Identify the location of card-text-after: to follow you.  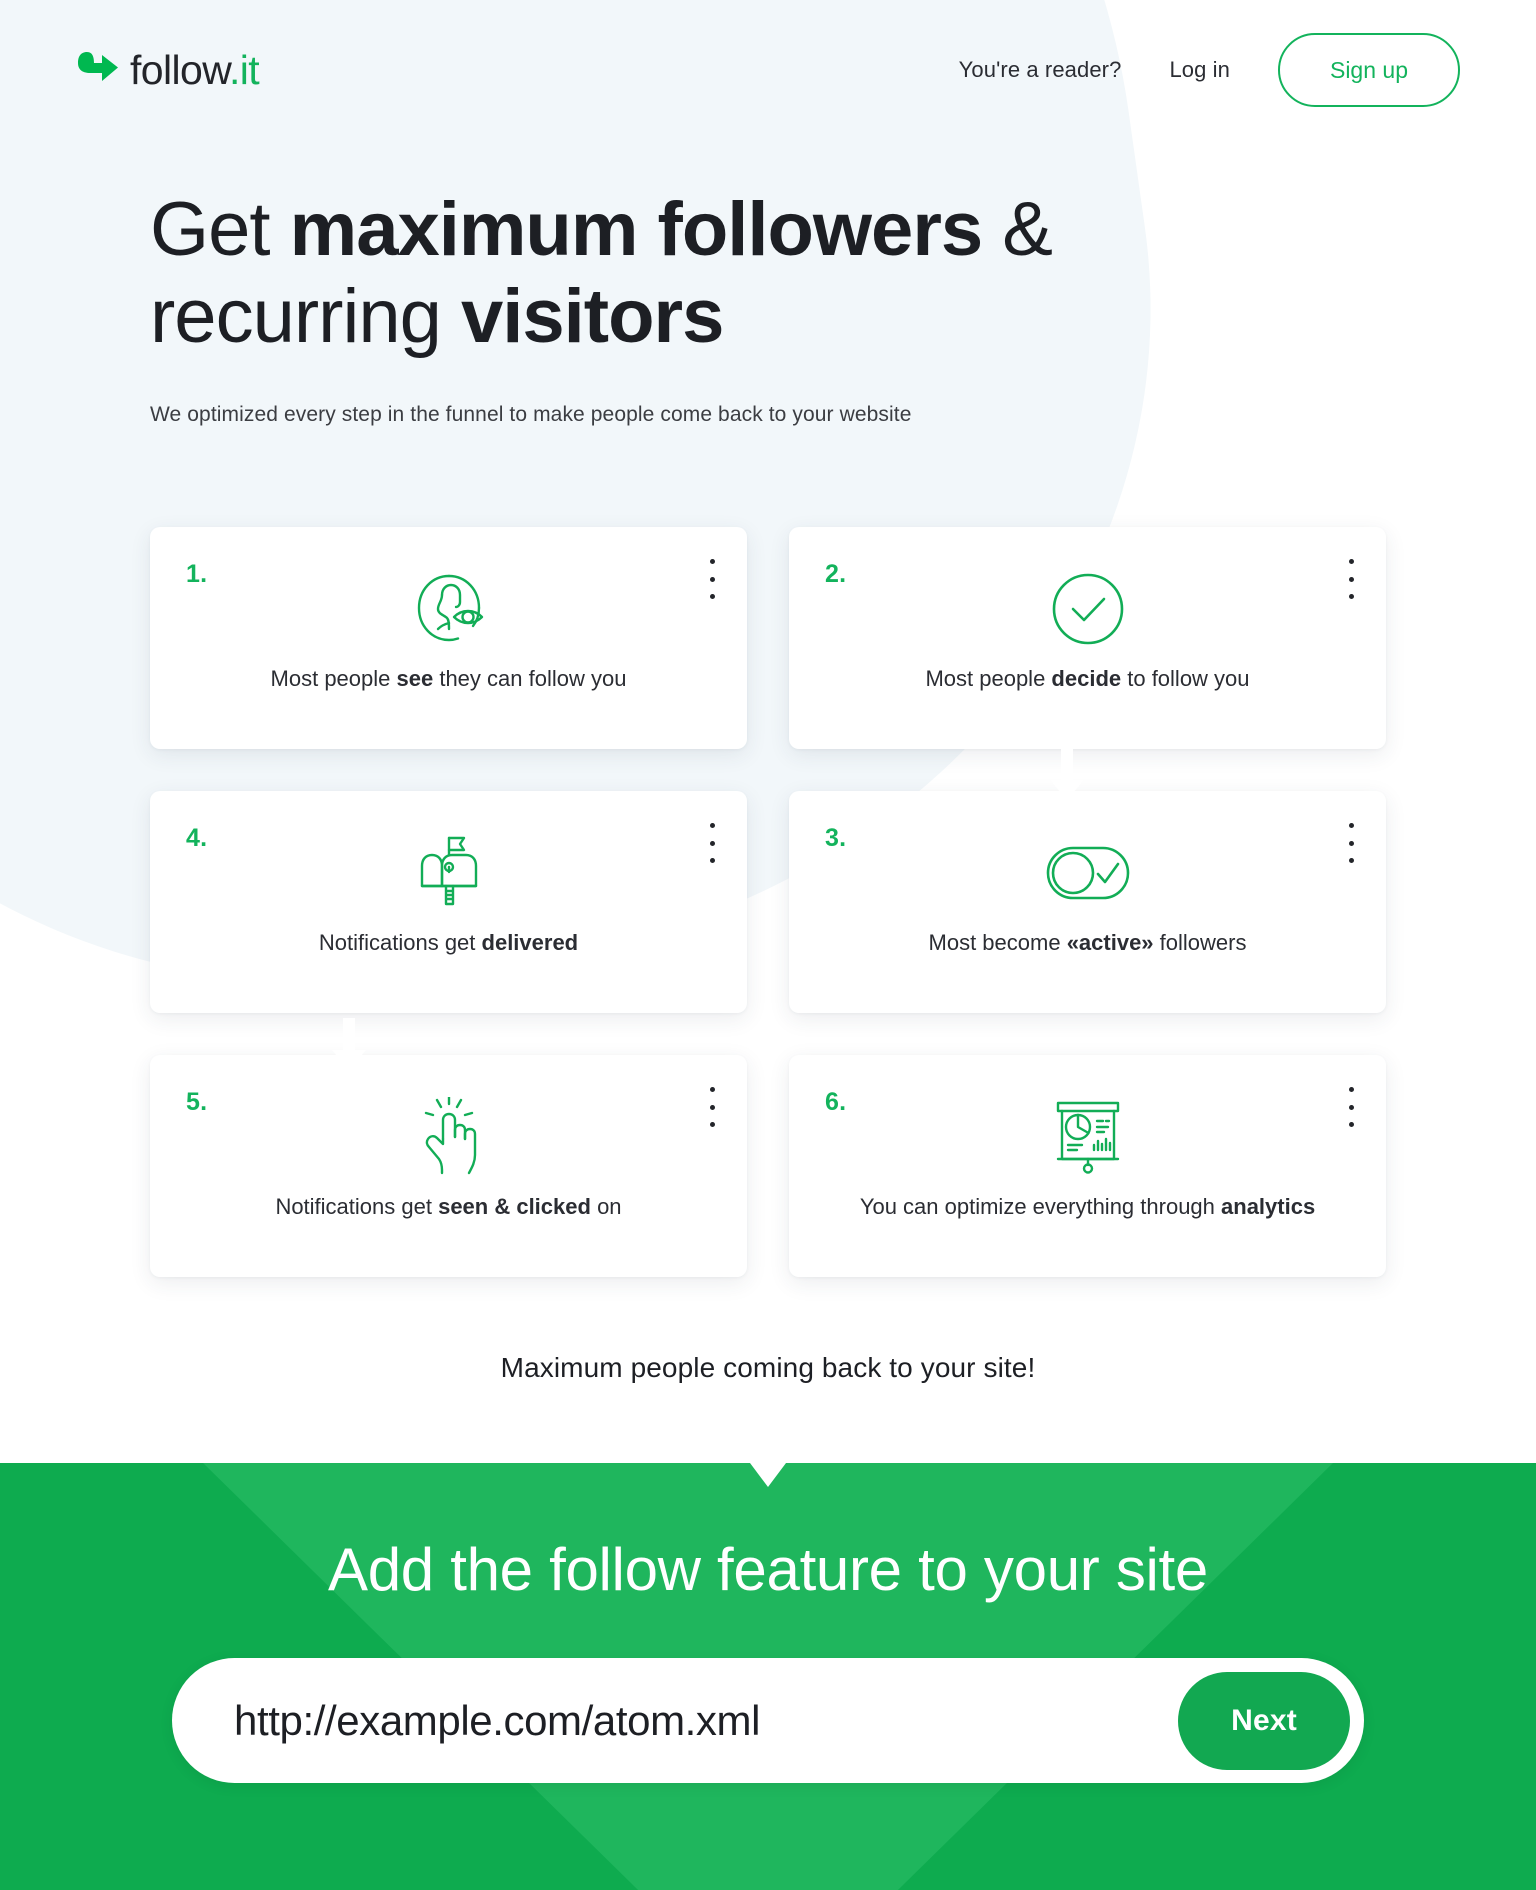
(1185, 678).